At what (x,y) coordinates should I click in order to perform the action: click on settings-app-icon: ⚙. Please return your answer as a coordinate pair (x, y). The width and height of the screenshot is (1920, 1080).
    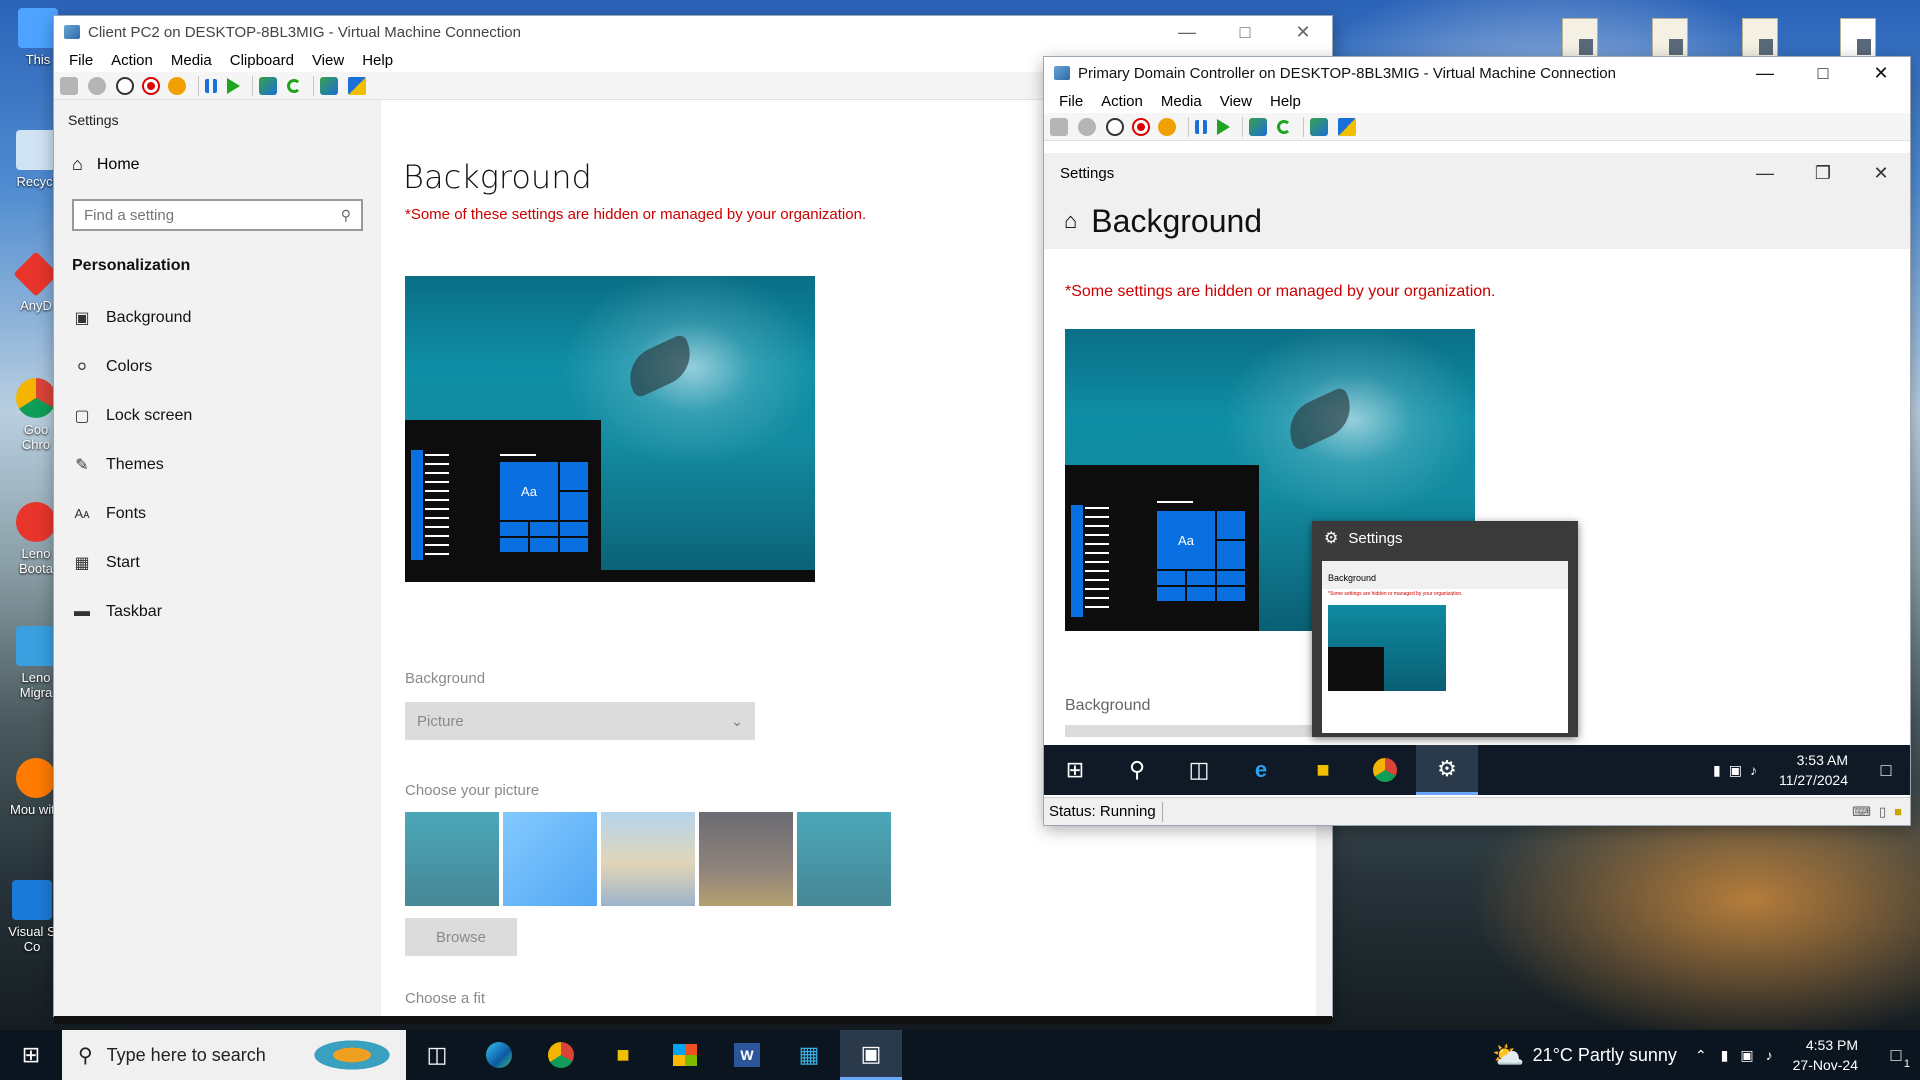
    Looking at the image, I should click on (1447, 770).